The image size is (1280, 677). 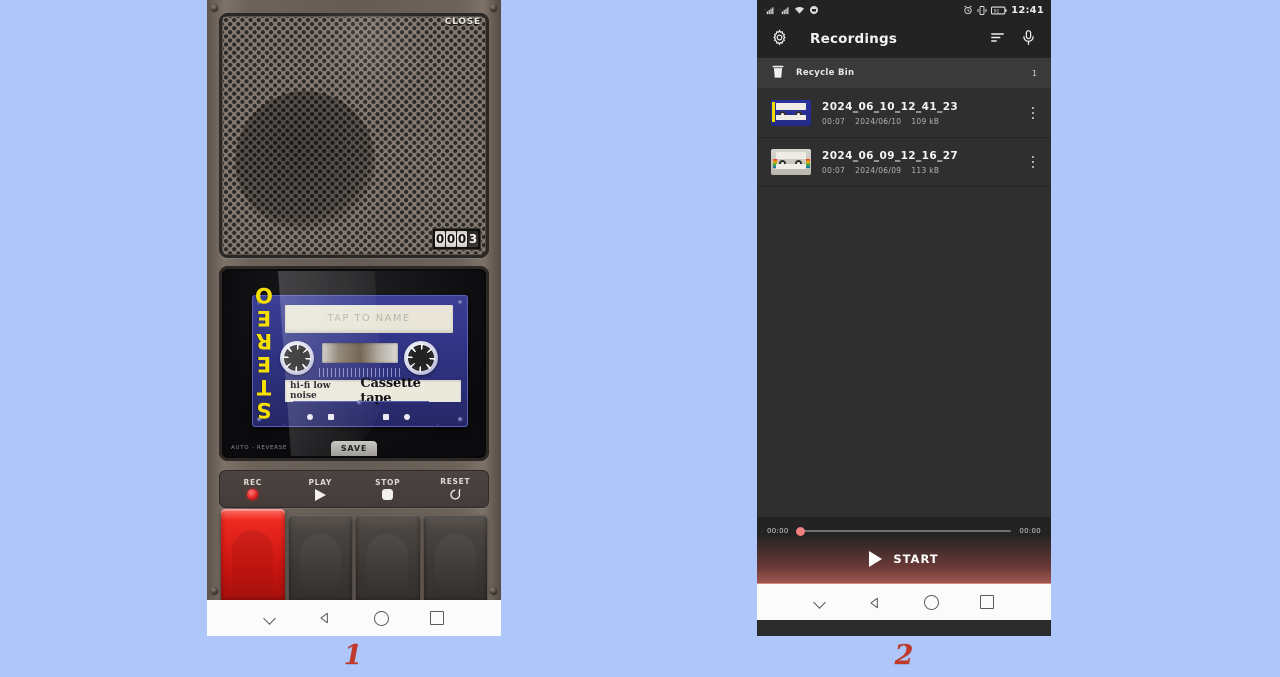 I want to click on stop-key, so click(x=388, y=559).